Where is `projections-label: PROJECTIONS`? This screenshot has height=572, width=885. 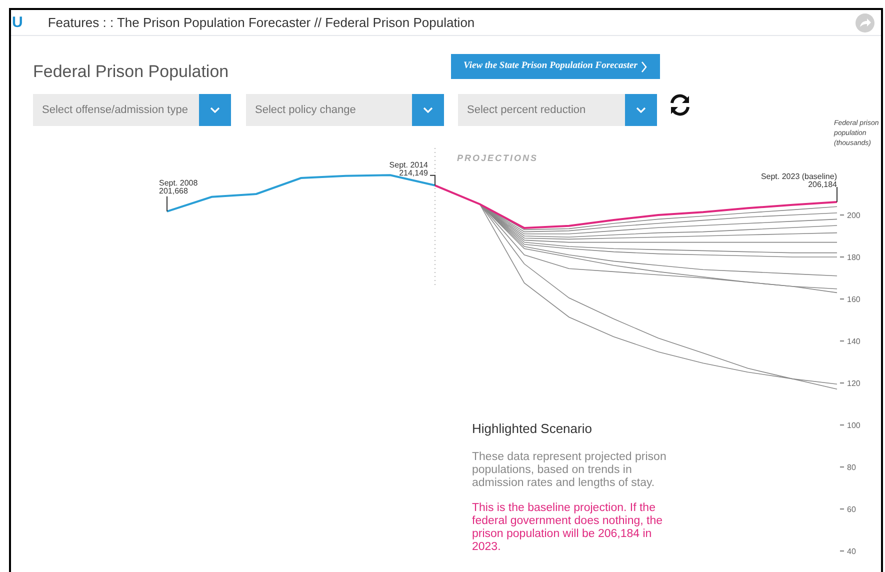 projections-label: PROJECTIONS is located at coordinates (497, 158).